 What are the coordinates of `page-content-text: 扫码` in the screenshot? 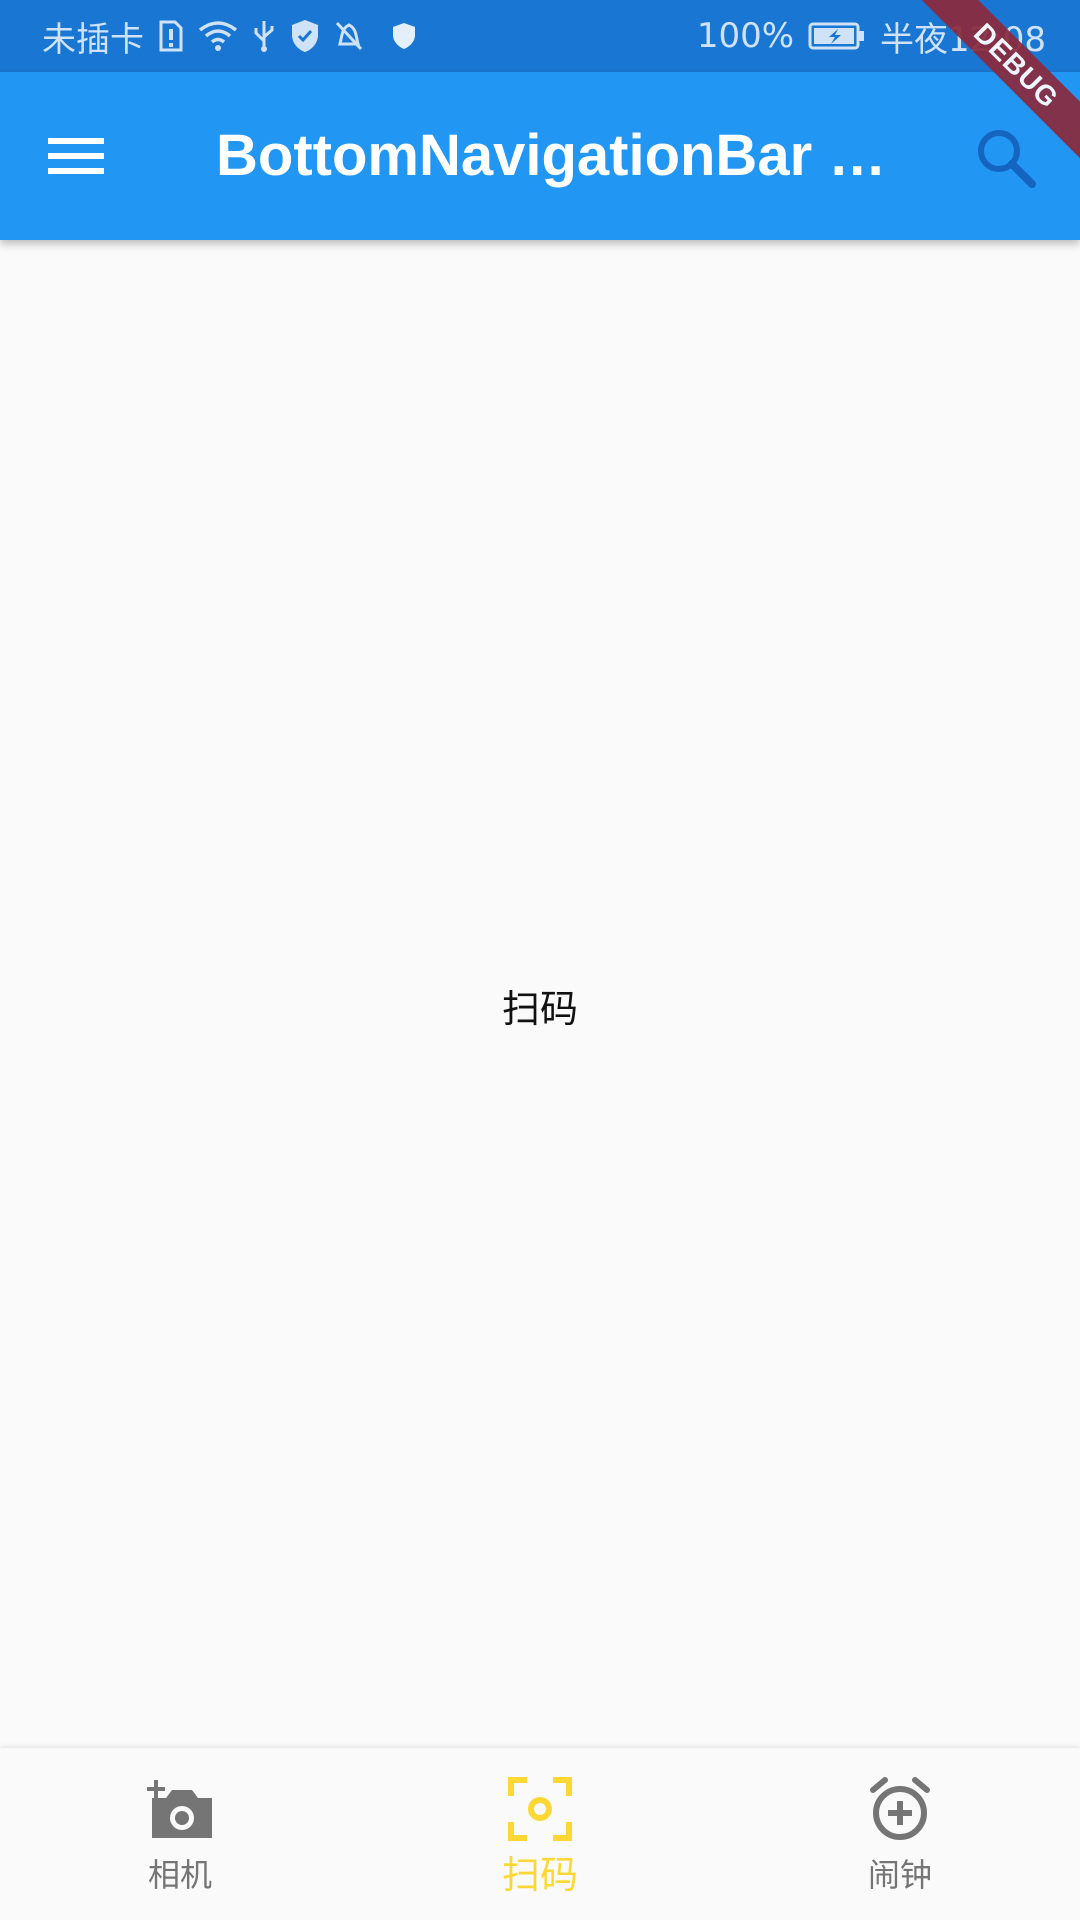 It's located at (539, 1009).